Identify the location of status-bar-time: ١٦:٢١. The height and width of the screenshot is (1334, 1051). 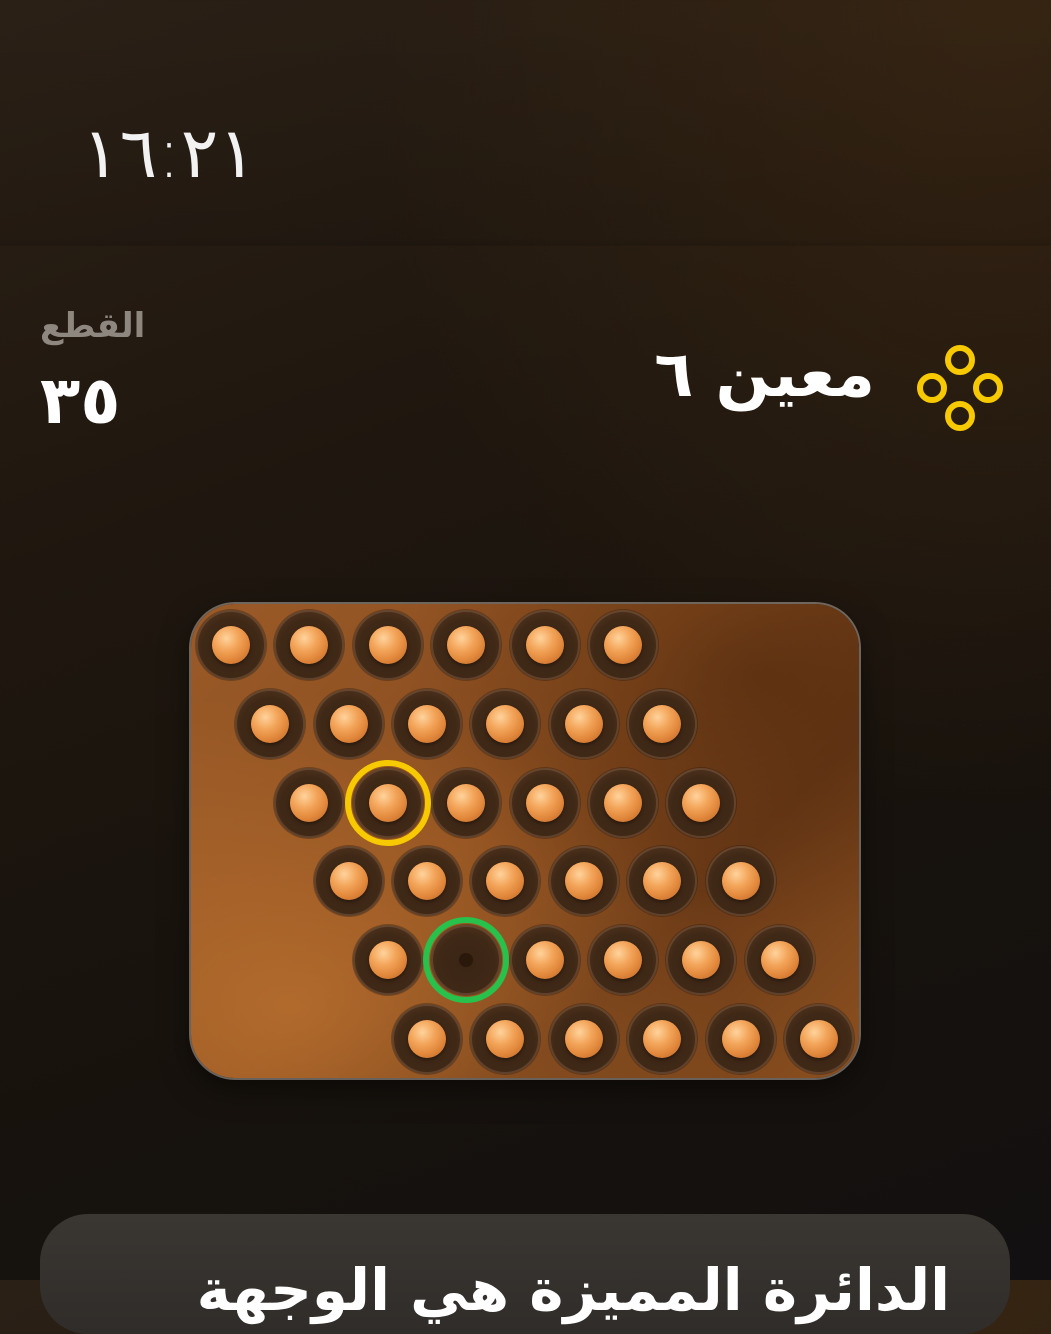
(169, 153).